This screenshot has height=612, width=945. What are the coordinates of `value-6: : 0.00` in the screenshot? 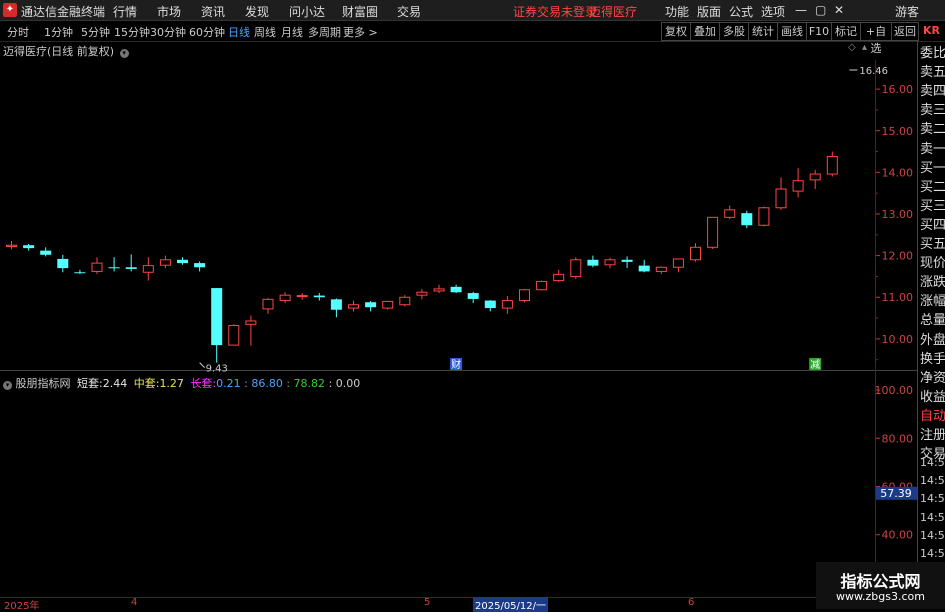 It's located at (344, 383).